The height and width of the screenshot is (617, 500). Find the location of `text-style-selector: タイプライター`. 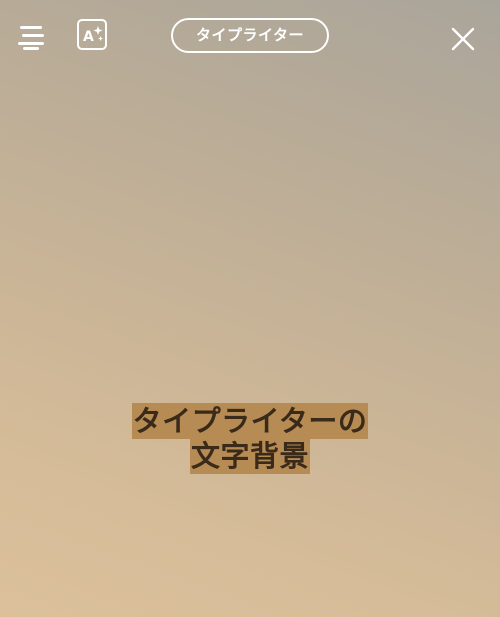

text-style-selector: タイプライター is located at coordinates (250, 35).